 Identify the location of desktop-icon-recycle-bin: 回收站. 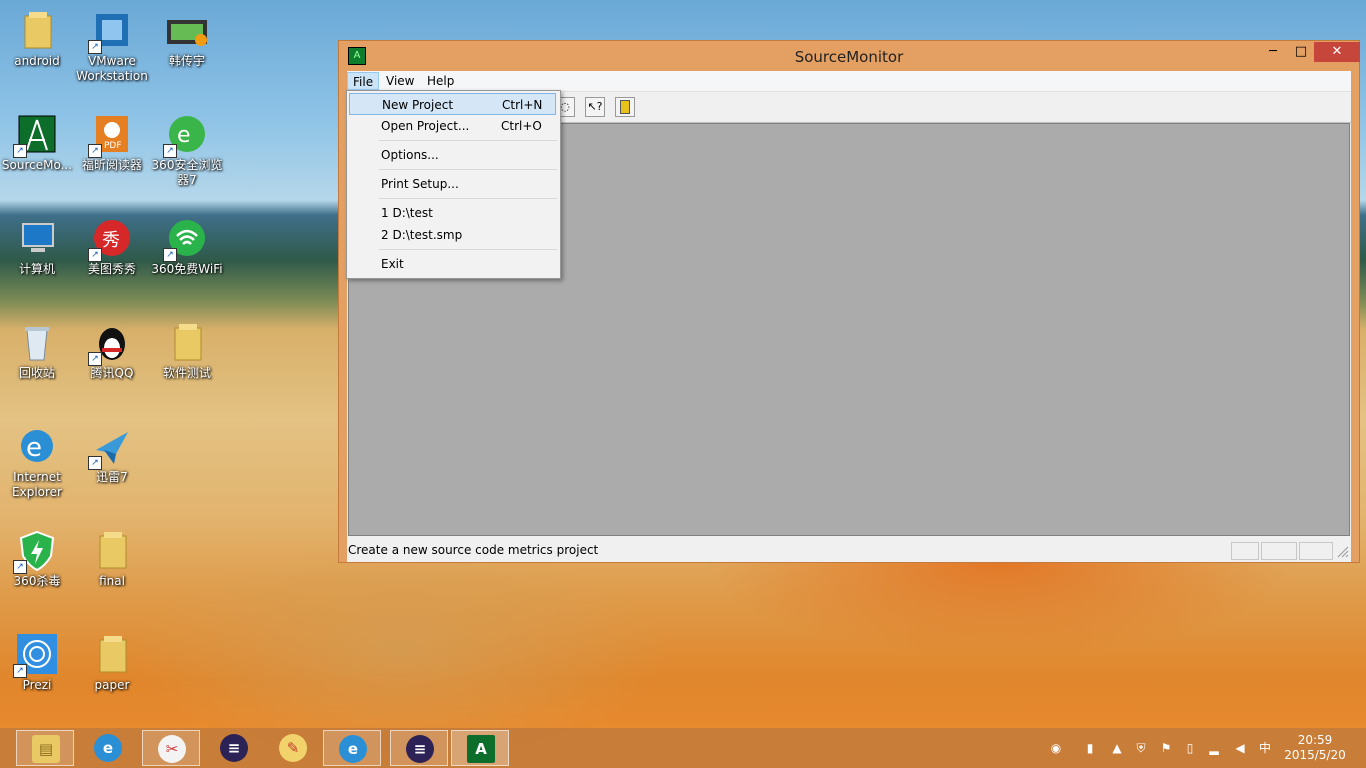
(37, 348).